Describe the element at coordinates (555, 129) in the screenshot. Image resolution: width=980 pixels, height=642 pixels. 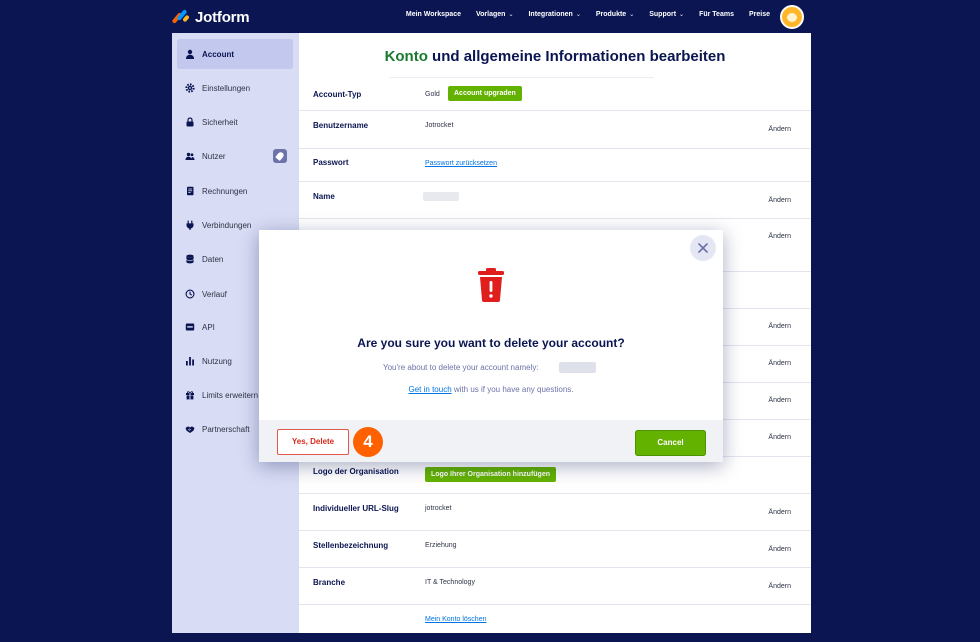
I see `row-username: Benutzername Jotrocket Ändern` at that location.